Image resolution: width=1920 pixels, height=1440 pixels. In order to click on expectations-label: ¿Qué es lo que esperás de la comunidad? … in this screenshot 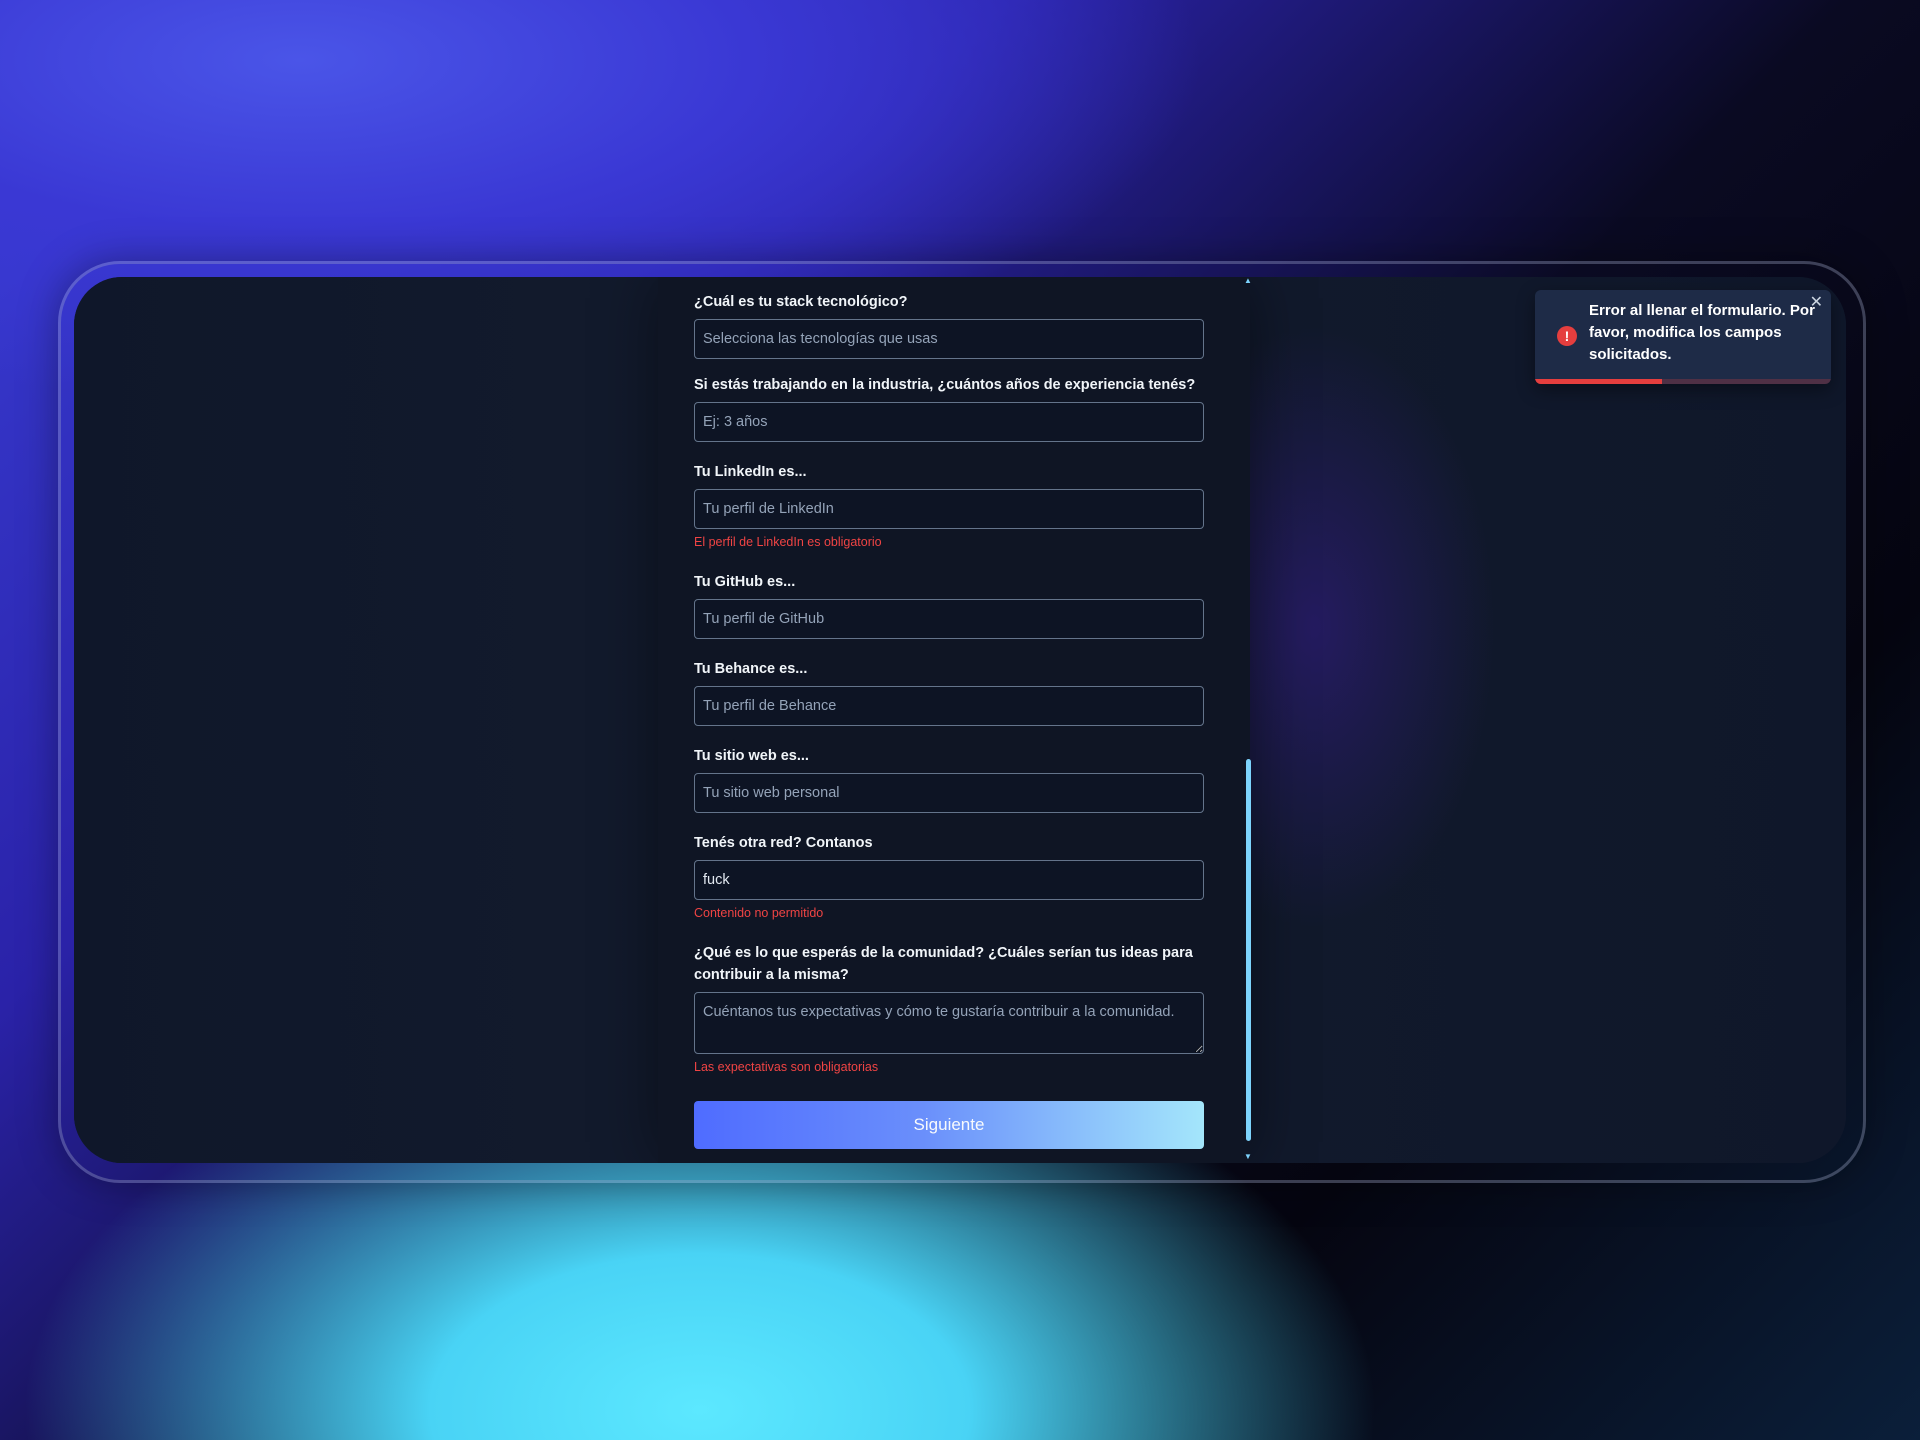, I will do `click(943, 964)`.